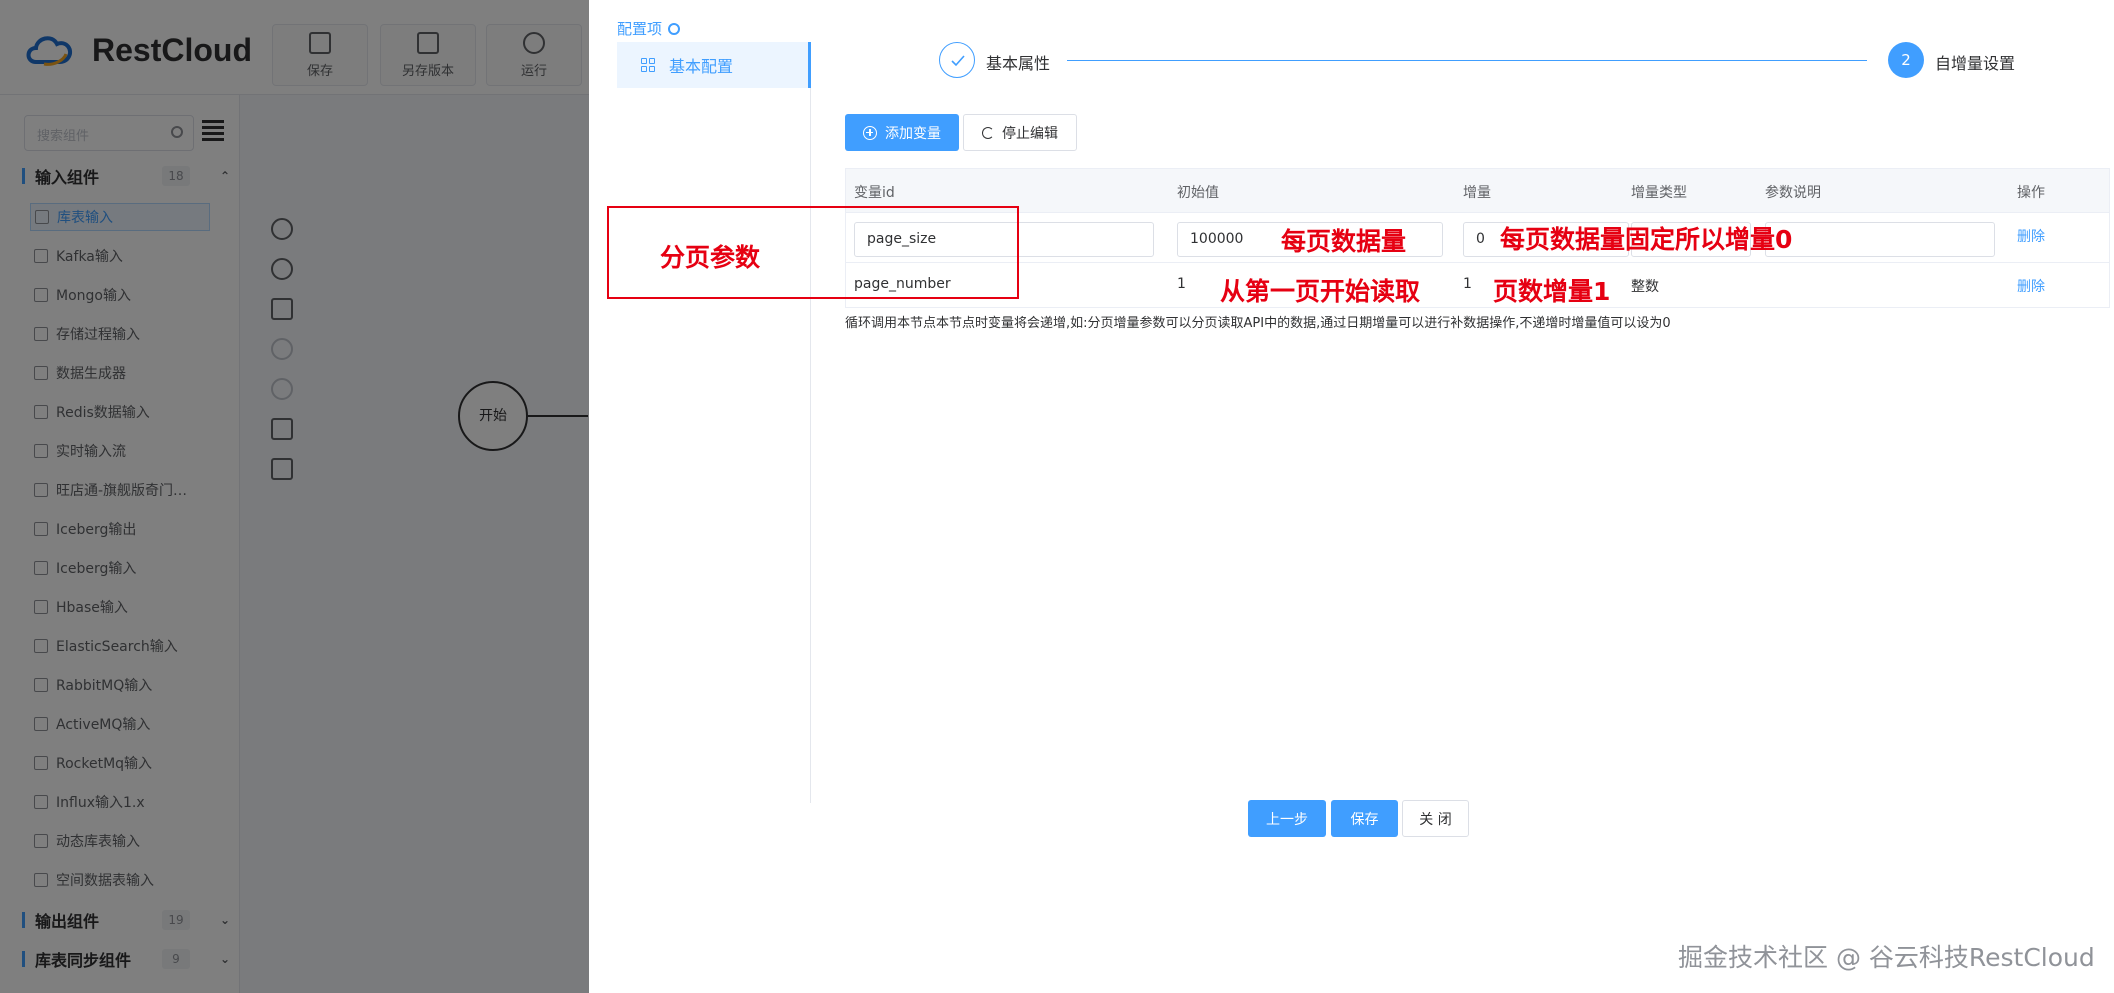  What do you see at coordinates (1793, 193) in the screenshot?
I see `column-header: 参数说明` at bounding box center [1793, 193].